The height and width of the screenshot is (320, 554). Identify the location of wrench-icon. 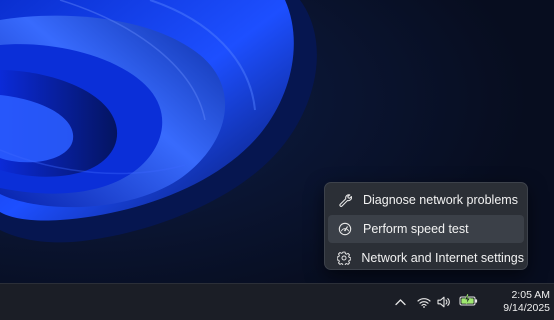
(345, 200).